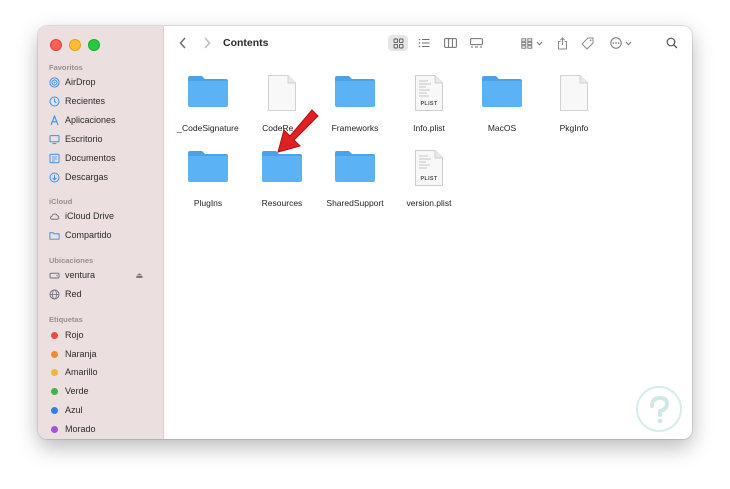 This screenshot has width=730, height=489. I want to click on file-item-frameworks: Frameworks, so click(355, 114).